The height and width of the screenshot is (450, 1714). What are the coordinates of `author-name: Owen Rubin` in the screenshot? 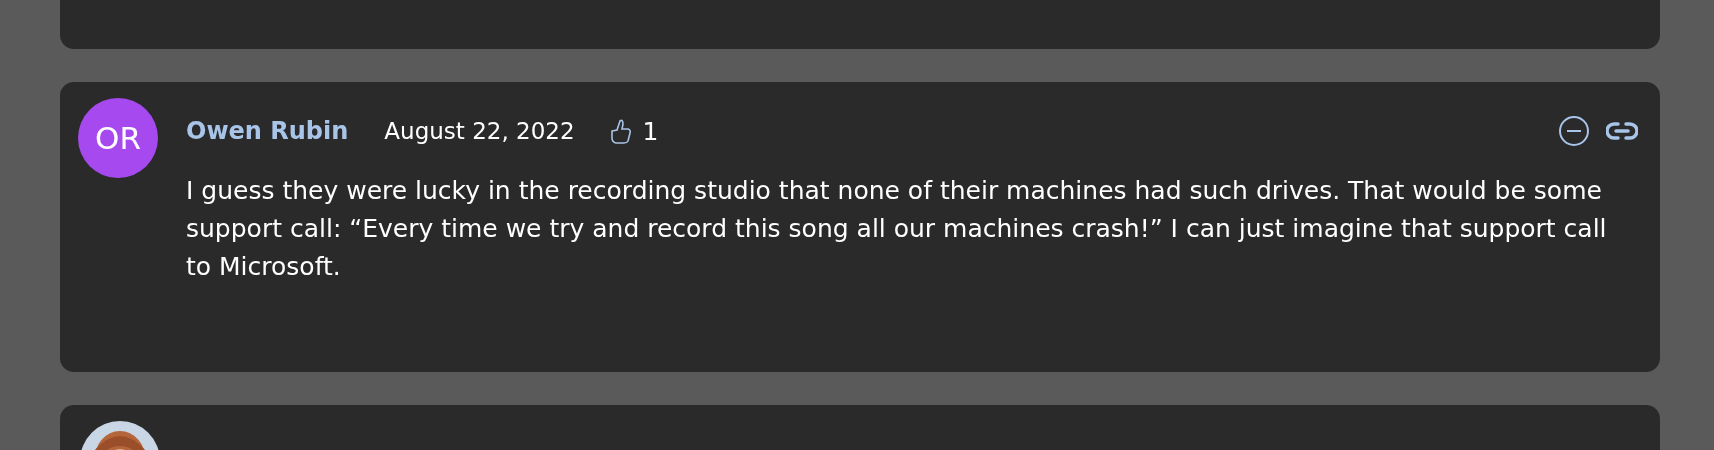 It's located at (267, 131).